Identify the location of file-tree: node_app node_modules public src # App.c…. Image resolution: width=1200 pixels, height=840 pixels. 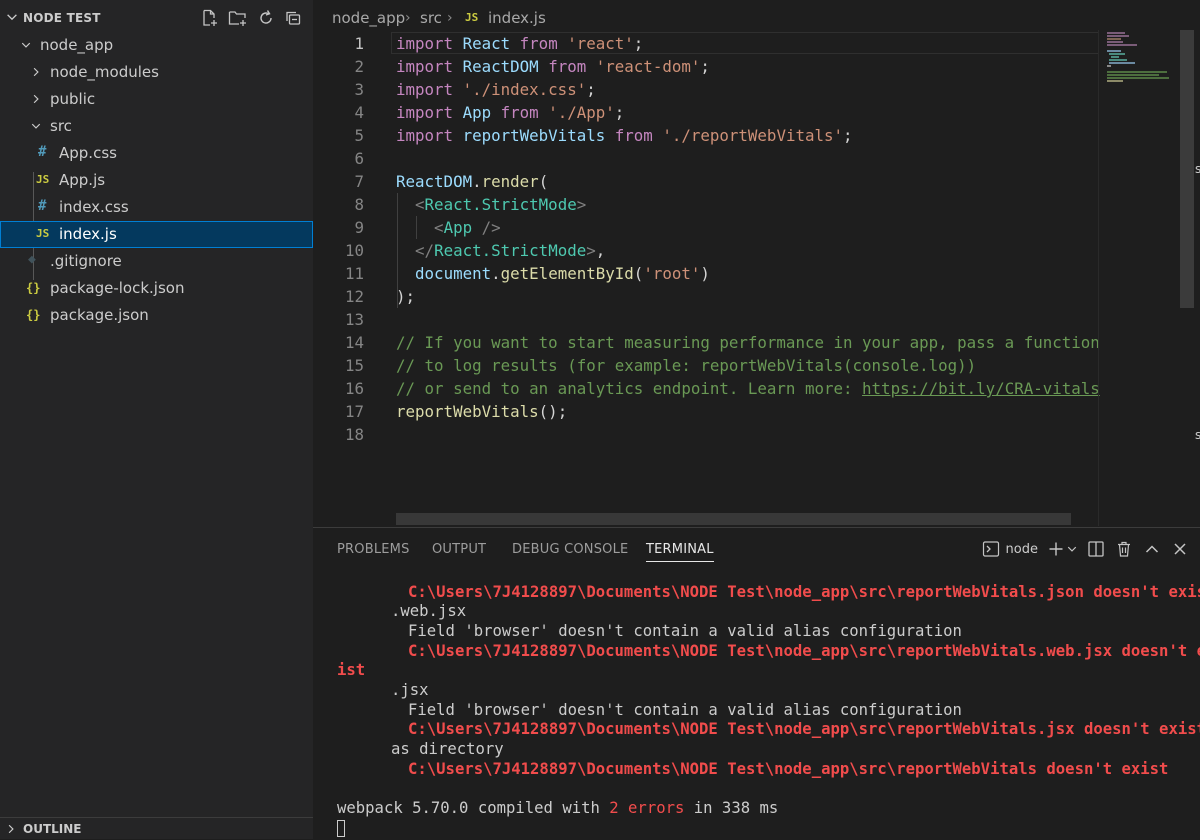
(156, 180).